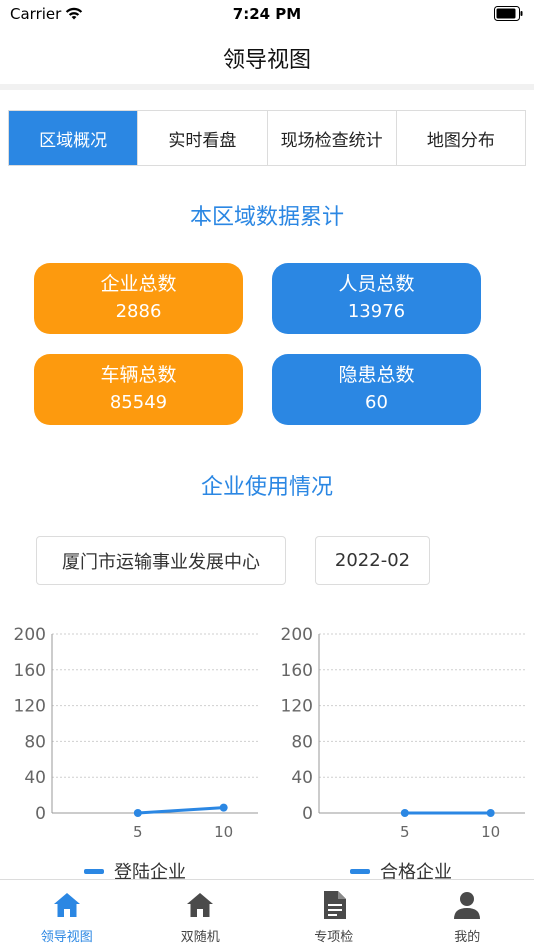 Image resolution: width=534 pixels, height=950 pixels. I want to click on stat-card-vehicles: 车辆总数 85549, so click(138, 389).